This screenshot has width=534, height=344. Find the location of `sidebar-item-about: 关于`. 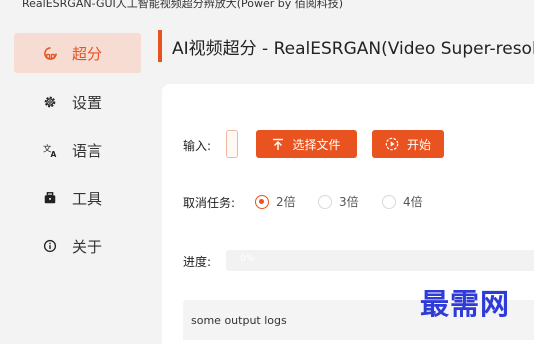

sidebar-item-about: 关于 is located at coordinates (77, 246).